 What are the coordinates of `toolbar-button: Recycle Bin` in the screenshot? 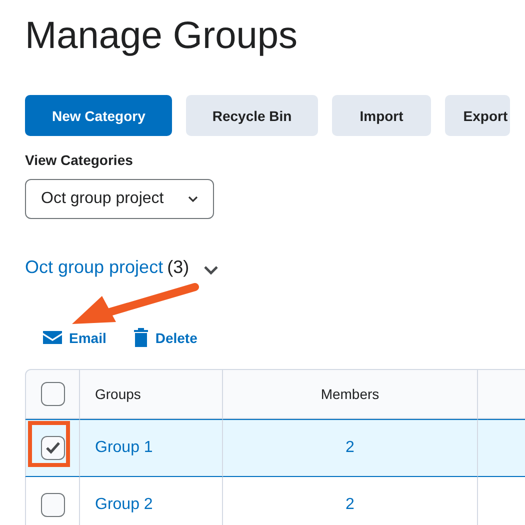 It's located at (252, 115).